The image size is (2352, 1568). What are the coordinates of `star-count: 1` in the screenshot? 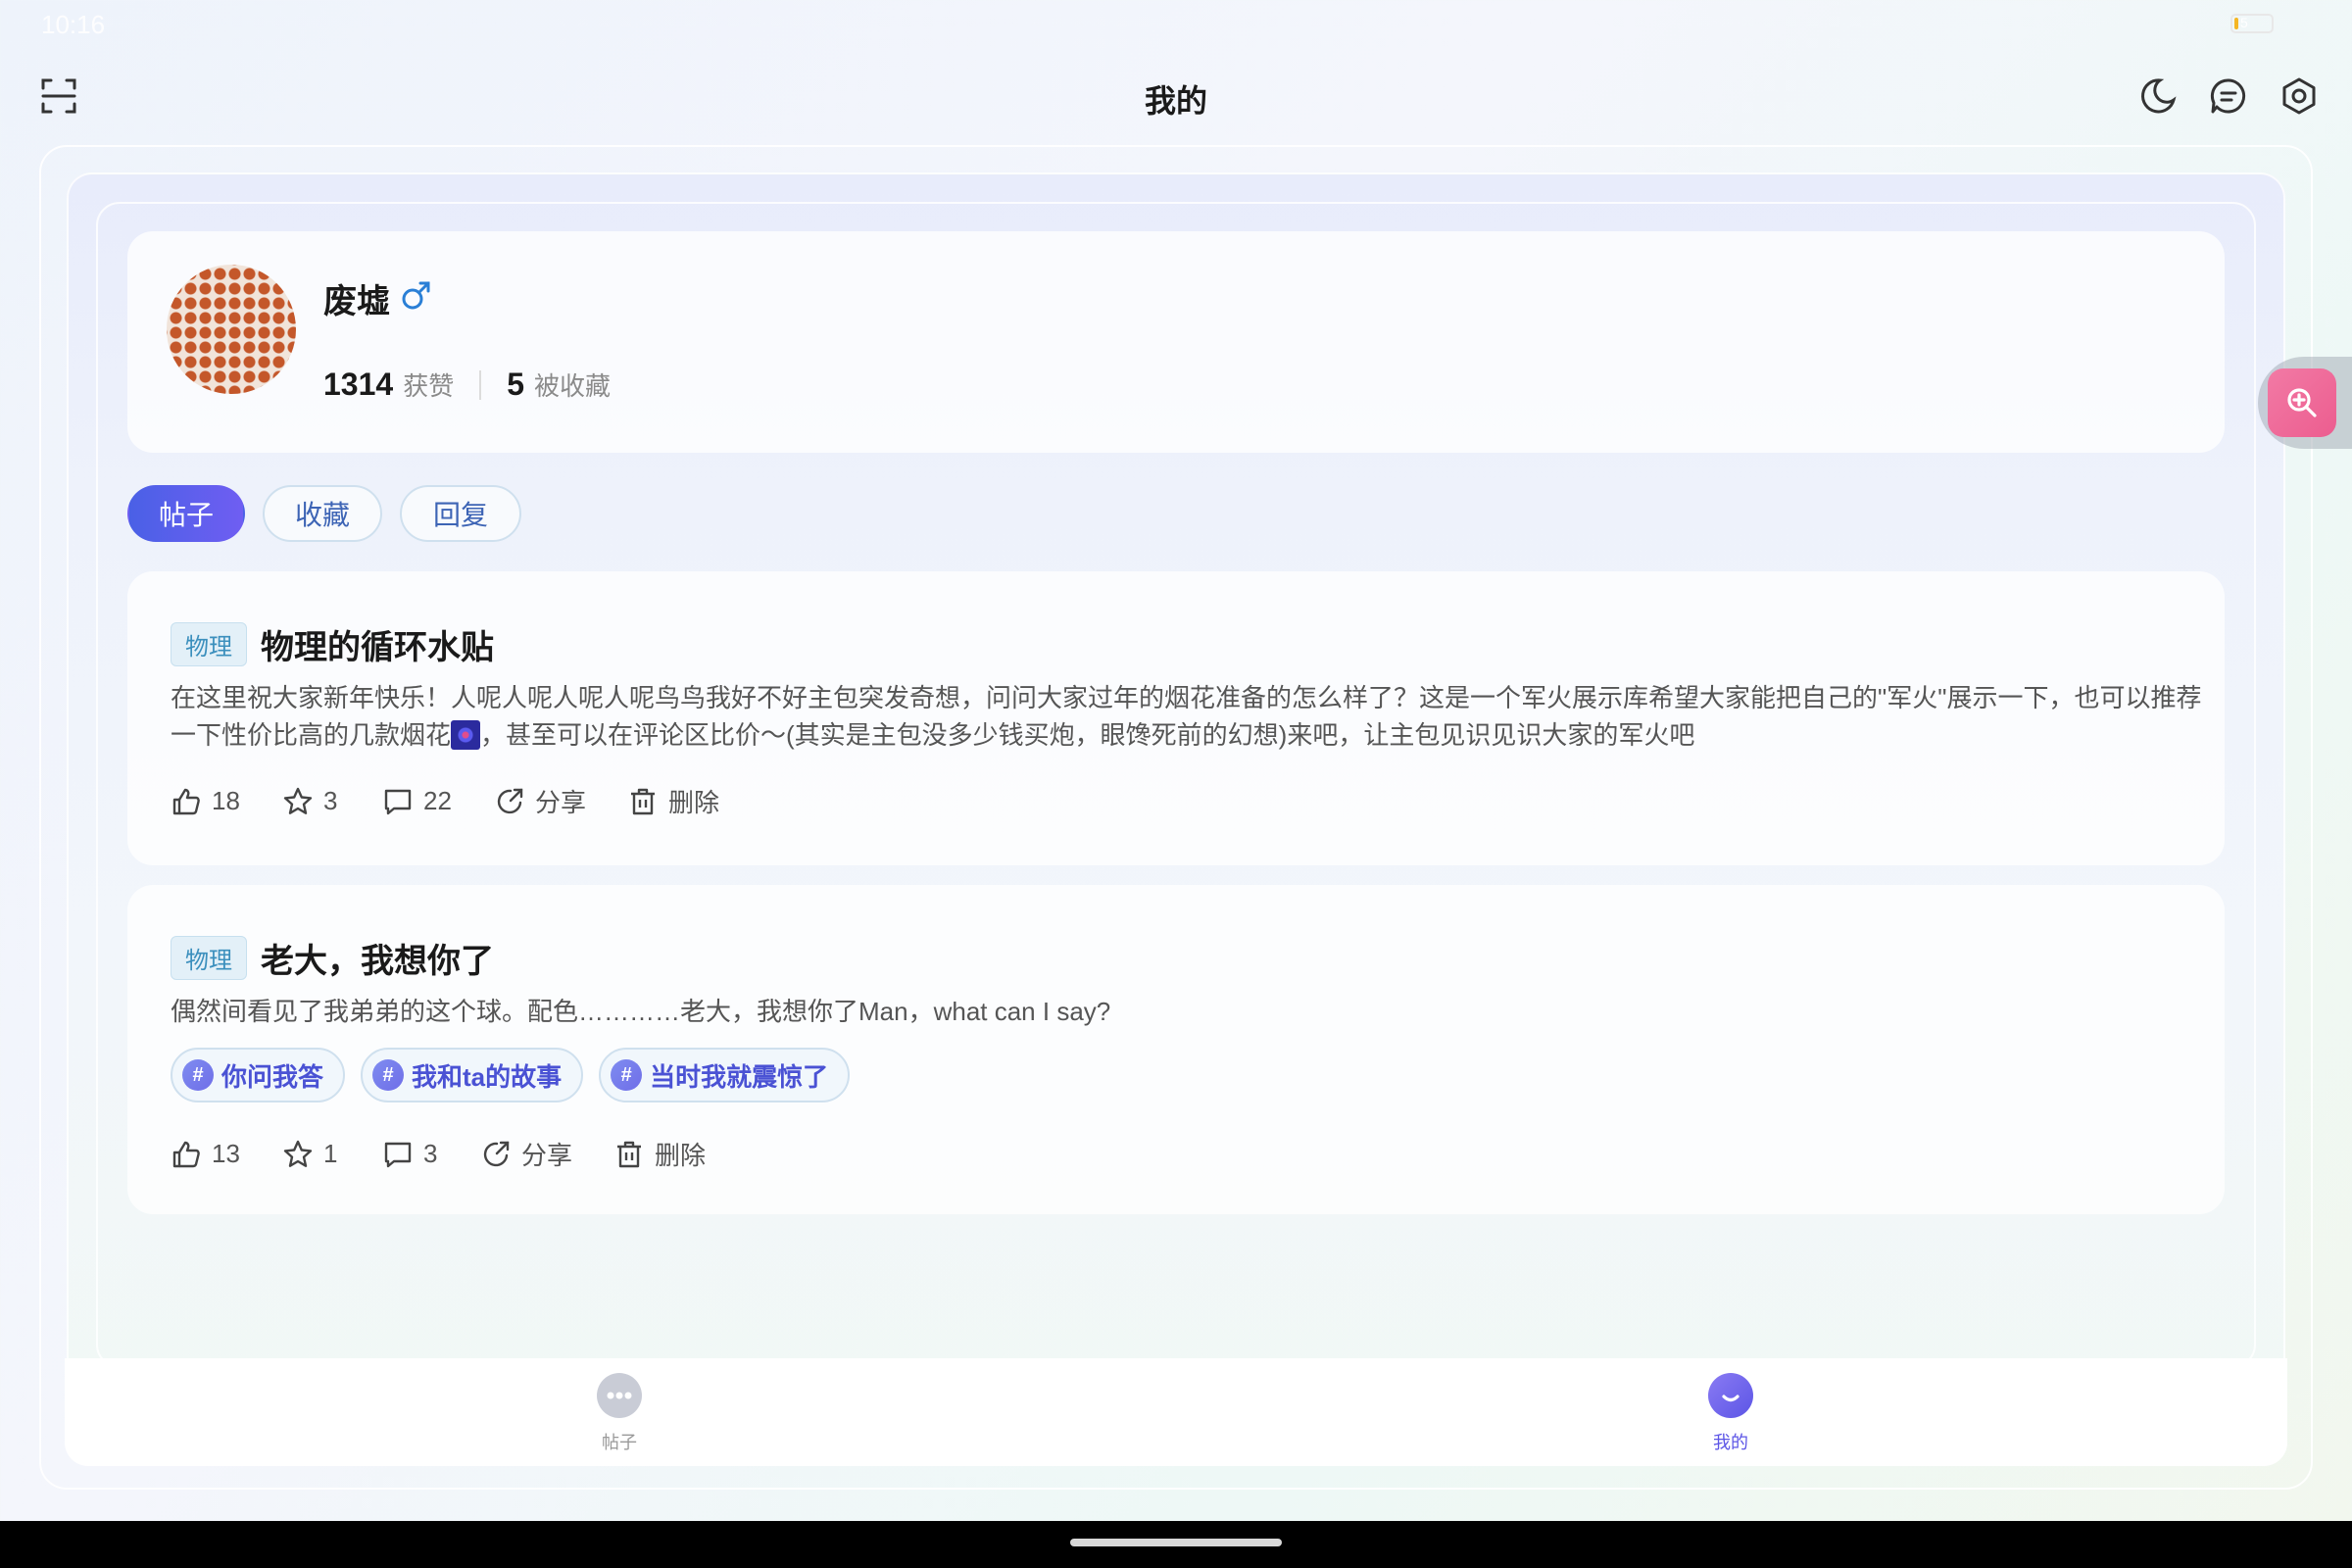 It's located at (330, 1153).